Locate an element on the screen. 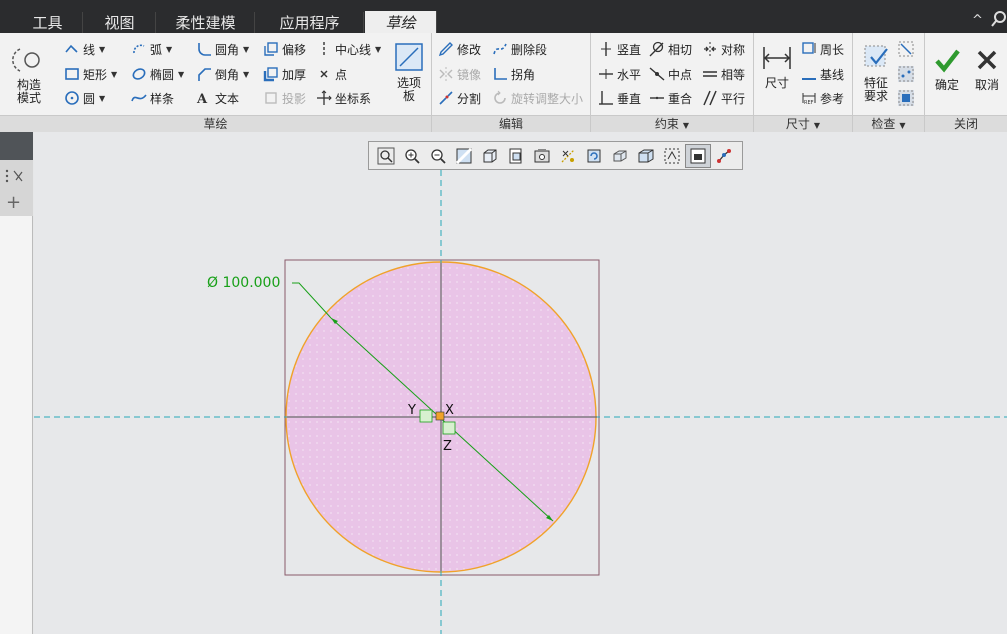  z-axis-marker-icon is located at coordinates (449, 428).